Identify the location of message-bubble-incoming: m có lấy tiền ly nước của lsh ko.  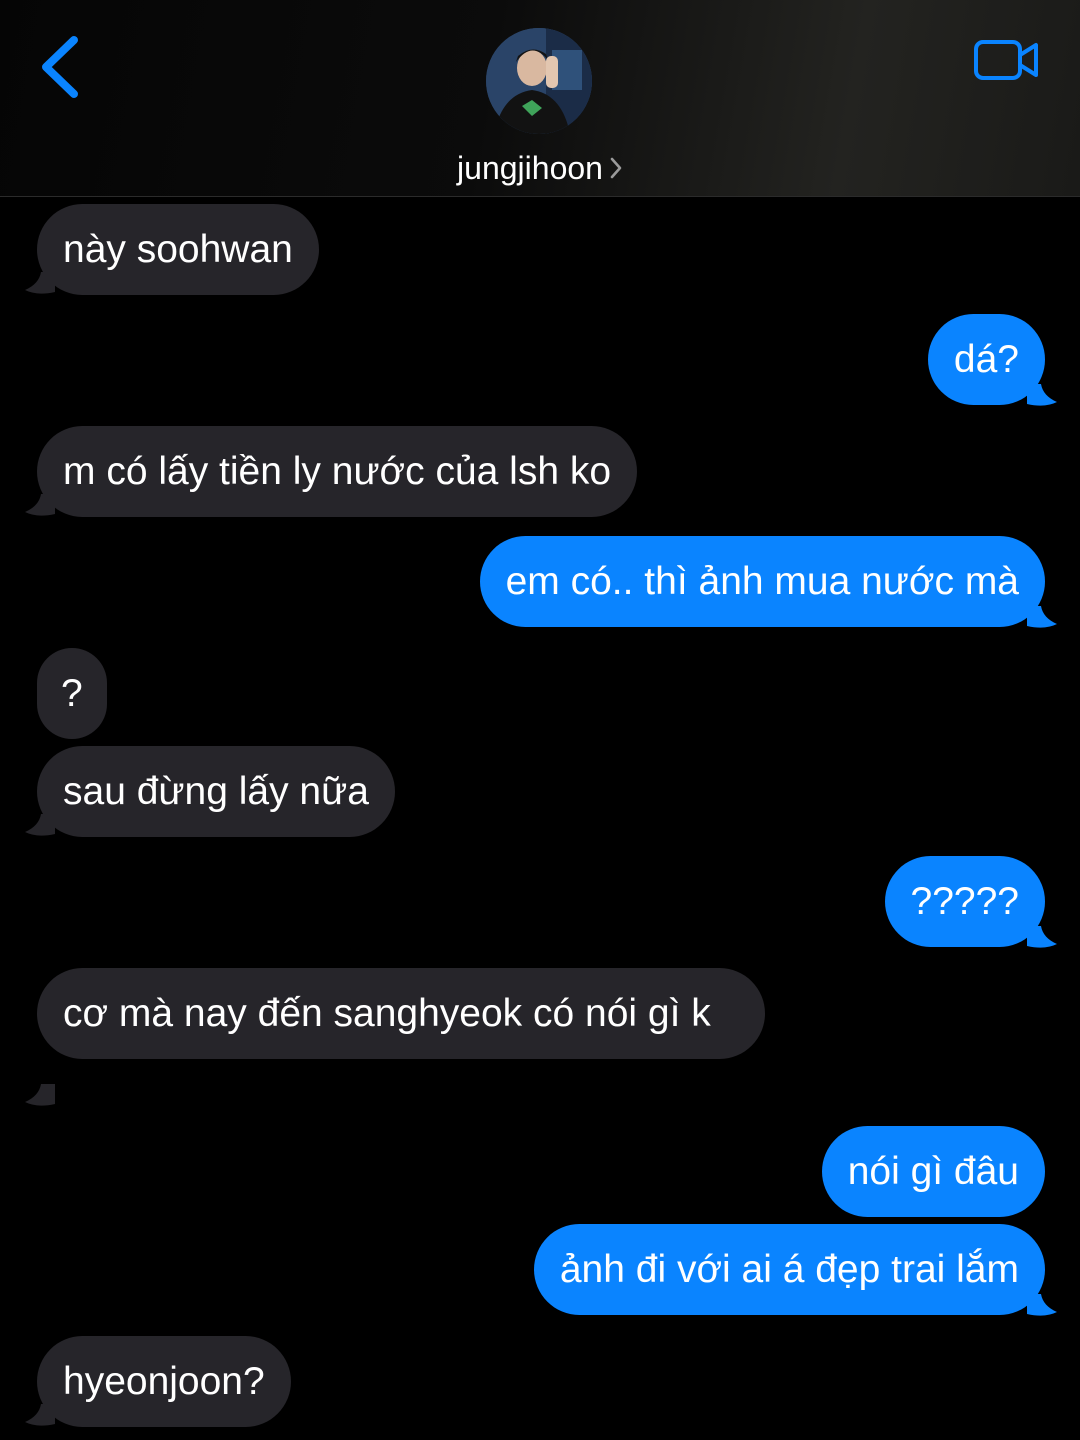
(337, 471).